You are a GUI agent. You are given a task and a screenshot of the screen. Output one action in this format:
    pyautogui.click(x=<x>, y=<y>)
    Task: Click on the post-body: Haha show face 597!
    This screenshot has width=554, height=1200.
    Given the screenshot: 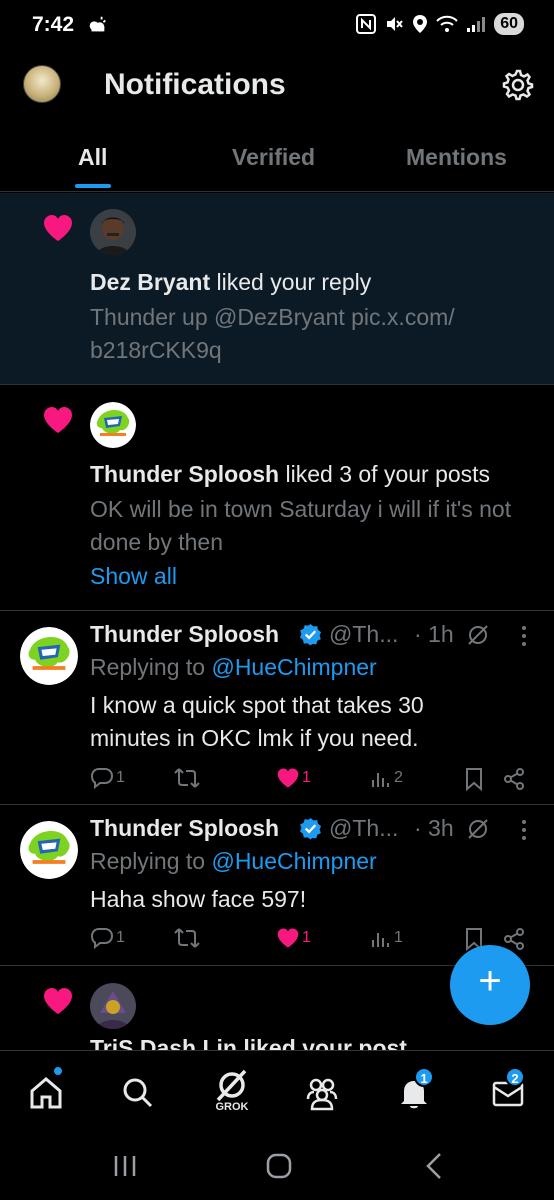 What is the action you would take?
    pyautogui.click(x=198, y=899)
    